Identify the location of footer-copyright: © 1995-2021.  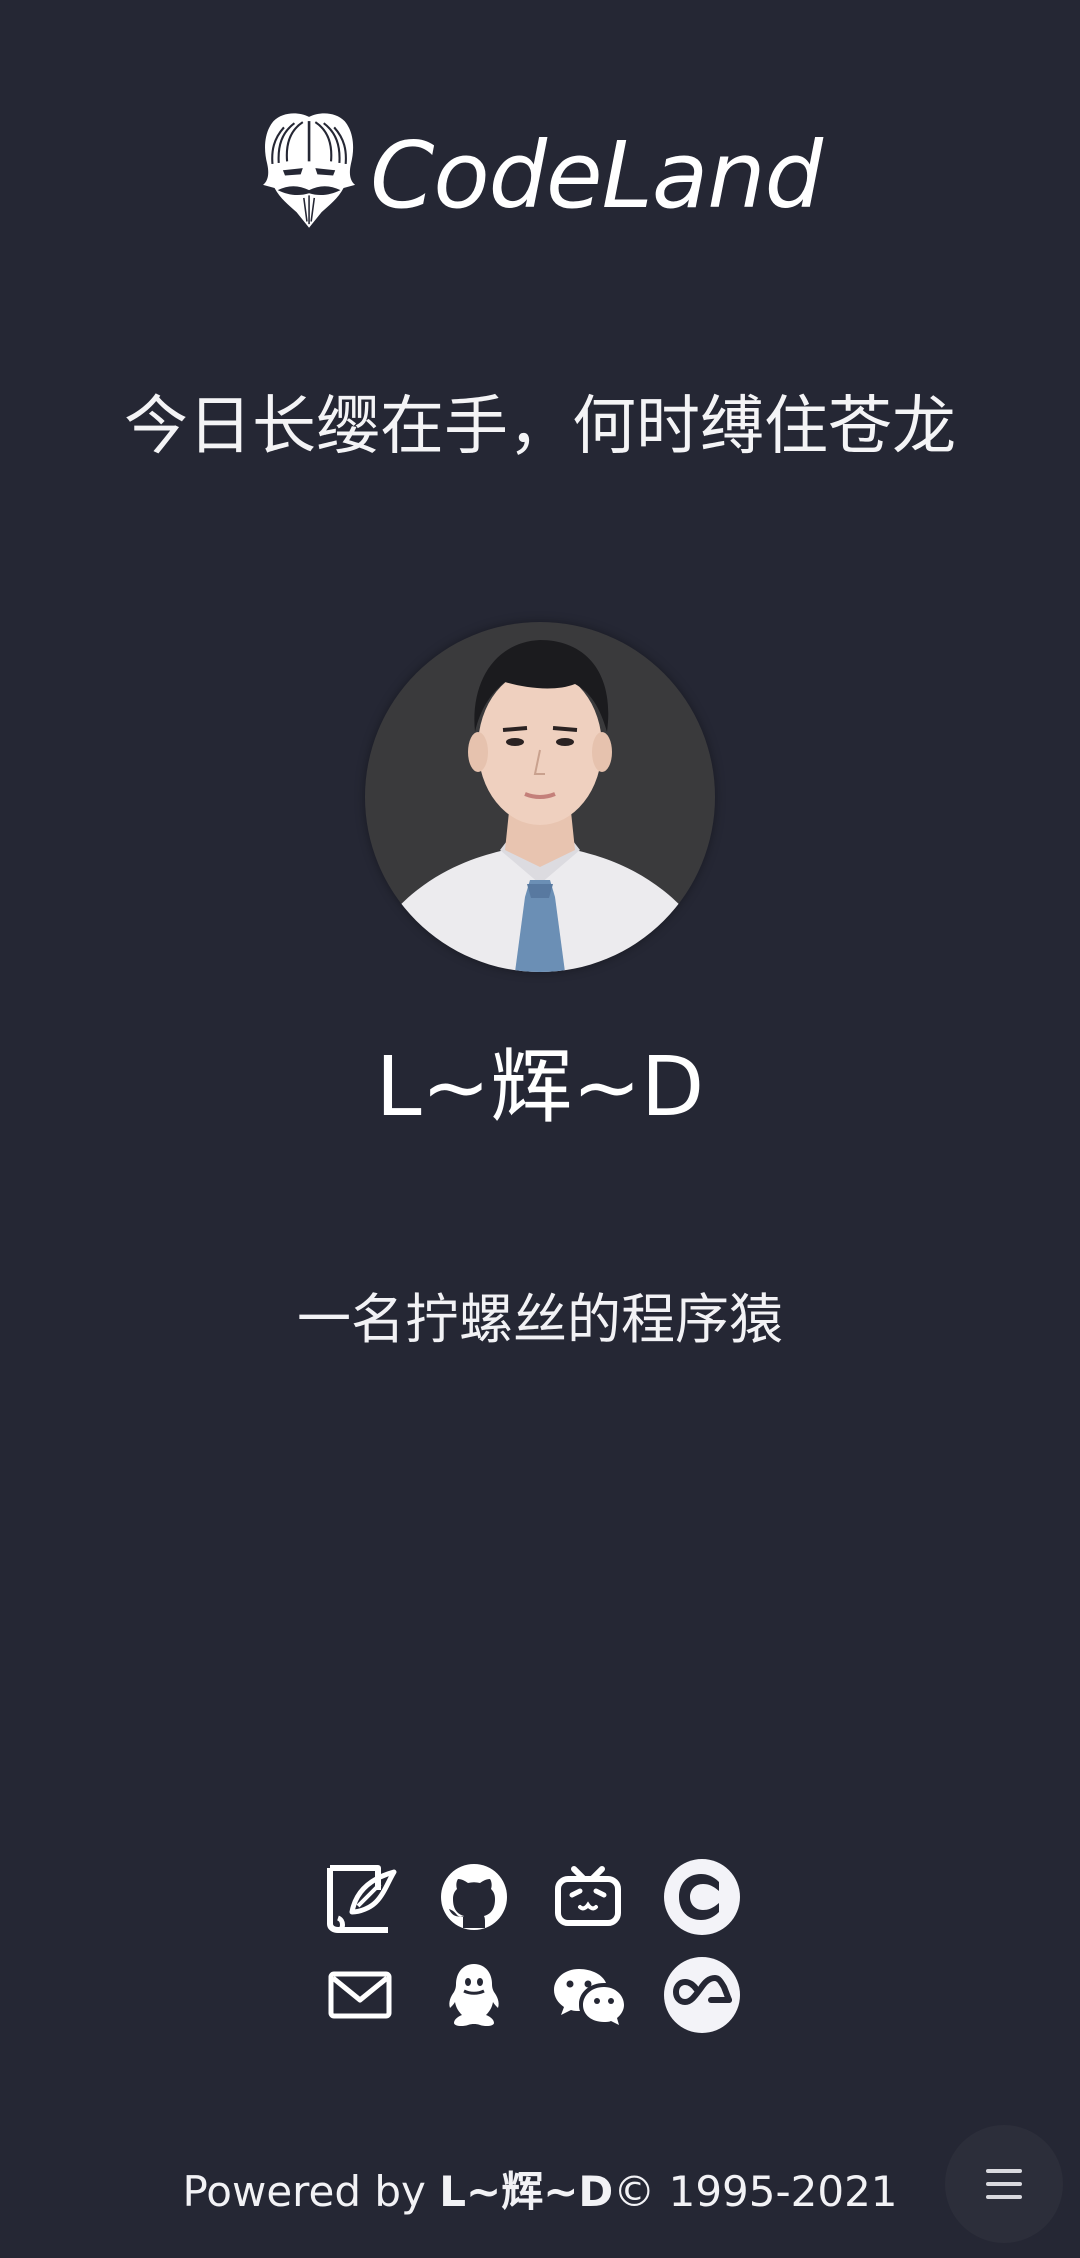
(755, 2191).